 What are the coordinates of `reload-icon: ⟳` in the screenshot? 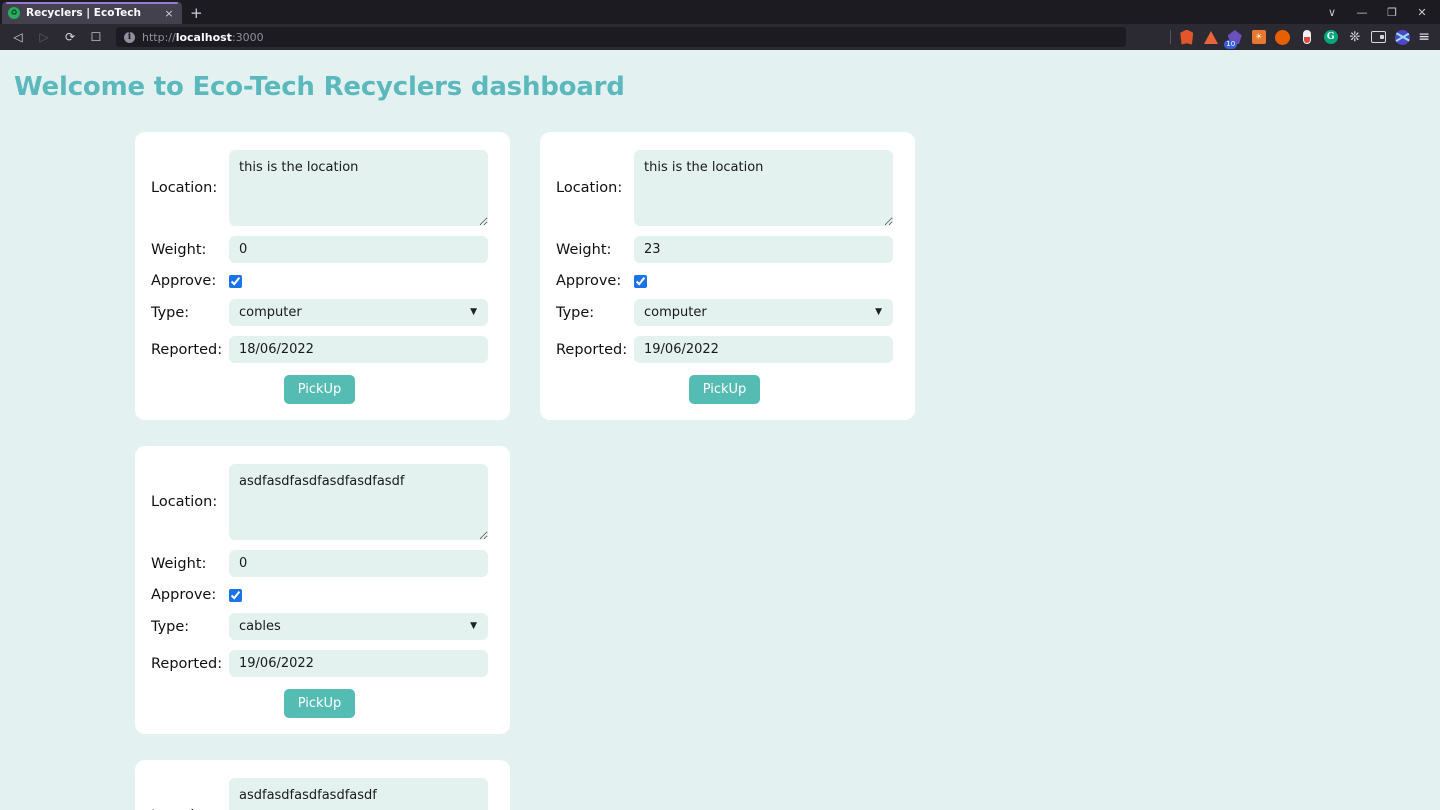 It's located at (70, 37).